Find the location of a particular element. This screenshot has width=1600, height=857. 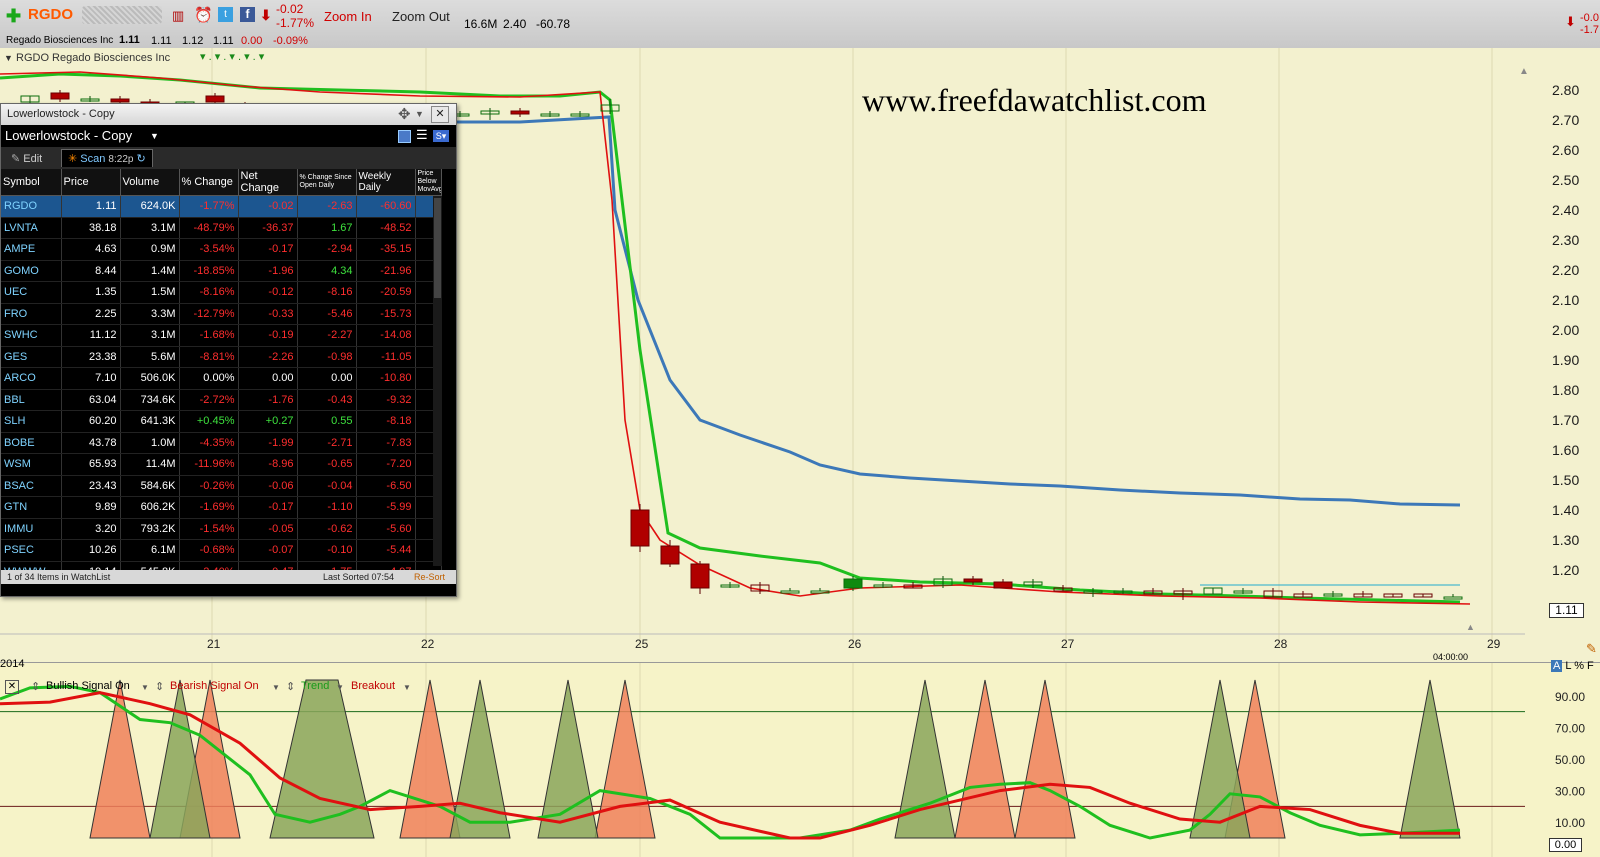

cell-symbol: GOMO is located at coordinates (31, 271).